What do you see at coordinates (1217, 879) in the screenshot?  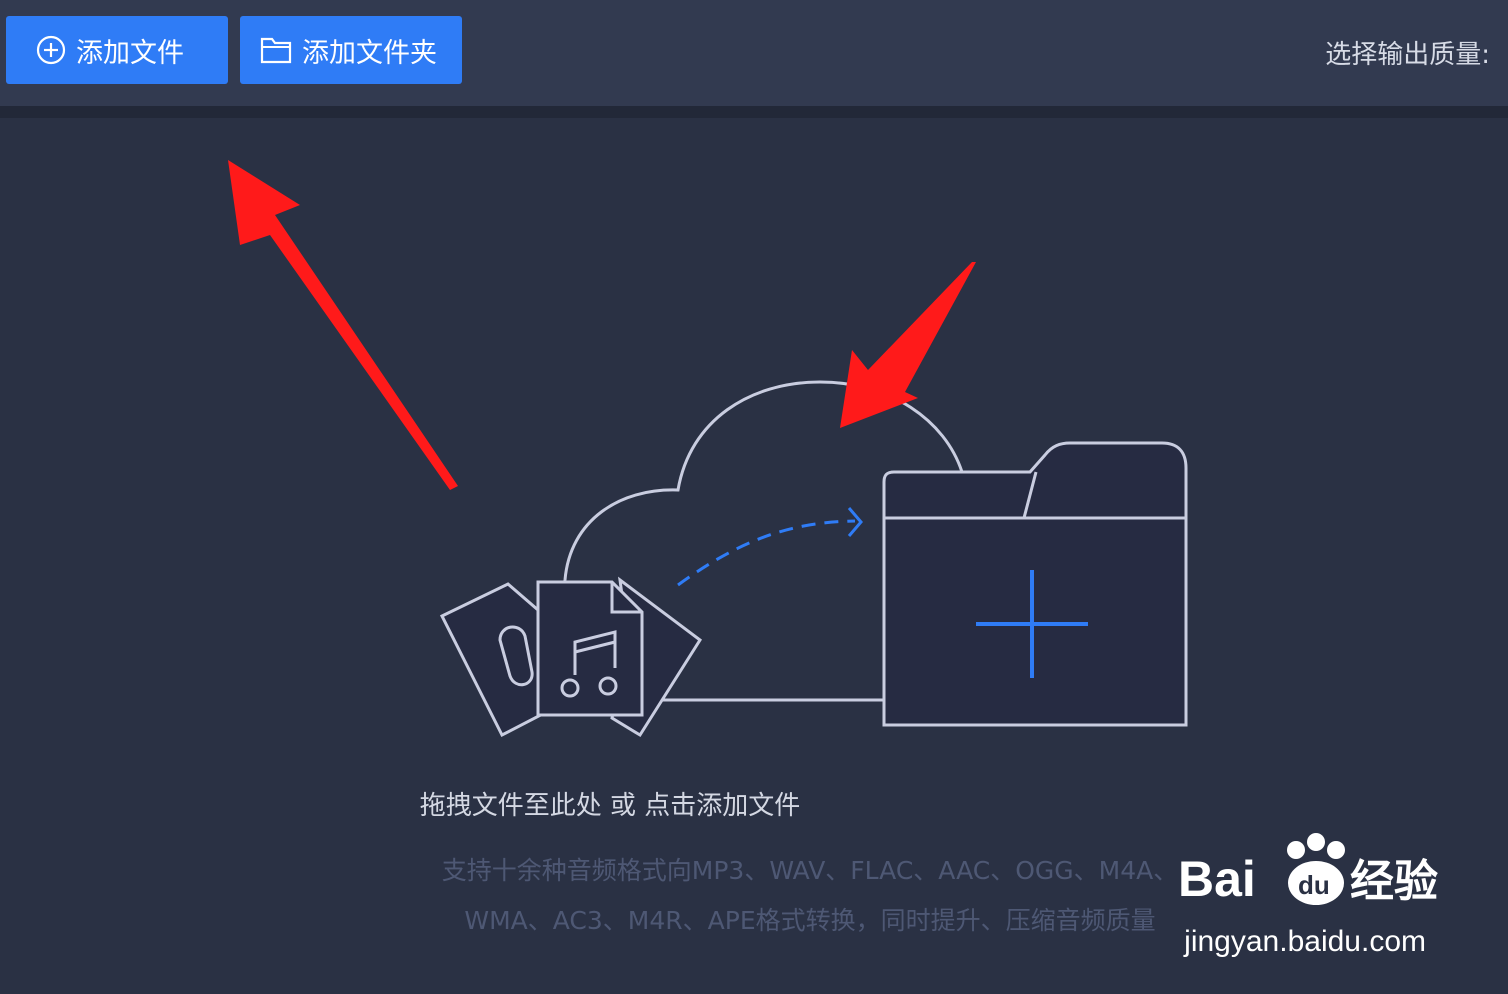 I see `svg-text: Bai` at bounding box center [1217, 879].